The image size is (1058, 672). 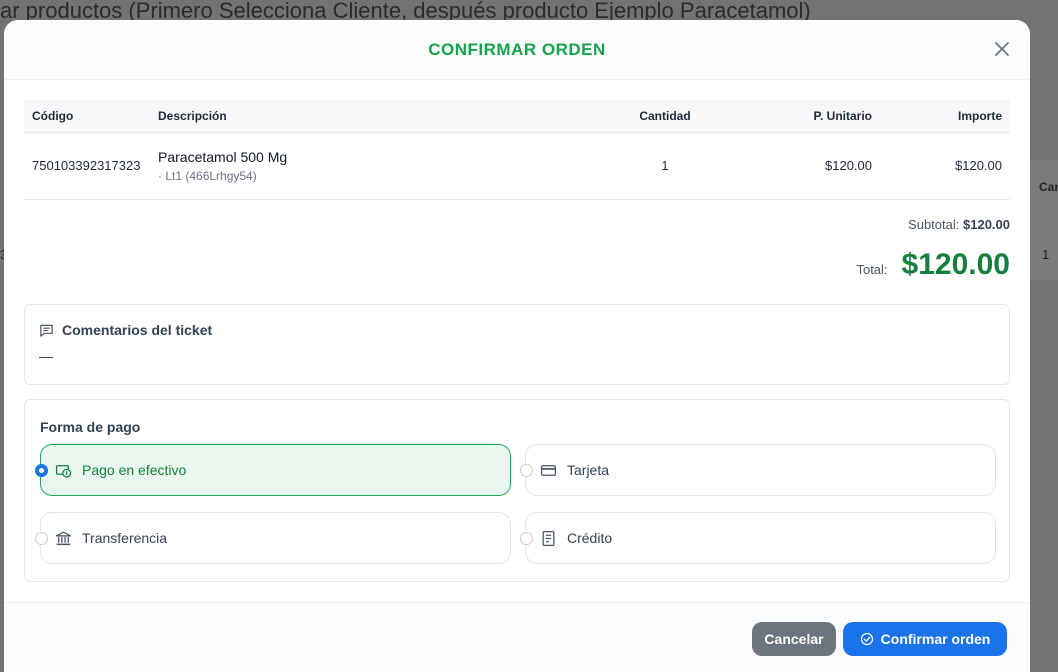 I want to click on close-button, so click(x=1002, y=49).